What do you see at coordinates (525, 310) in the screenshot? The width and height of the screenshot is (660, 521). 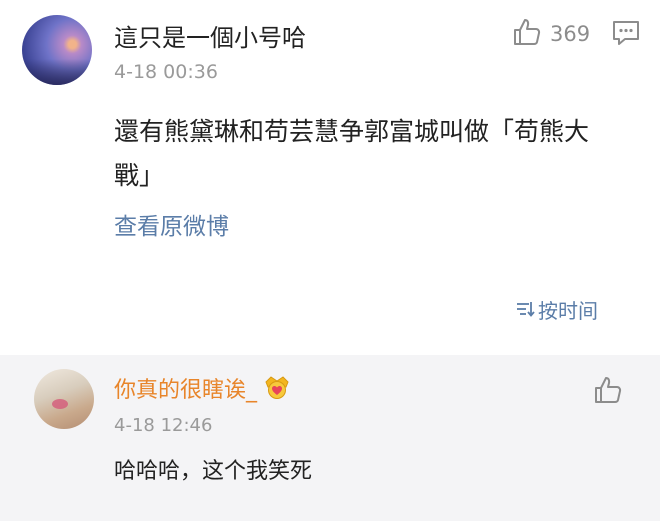 I see `sort-list-icon` at bounding box center [525, 310].